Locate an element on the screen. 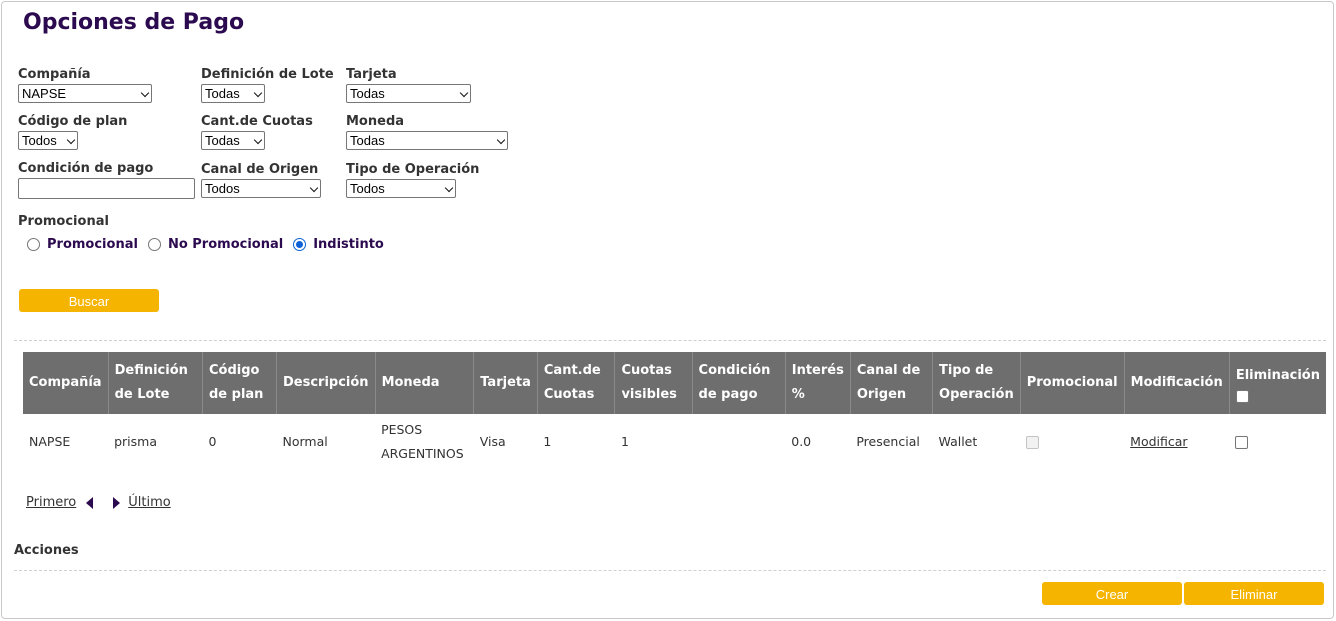  eliminar-button: Eliminar is located at coordinates (1254, 593).